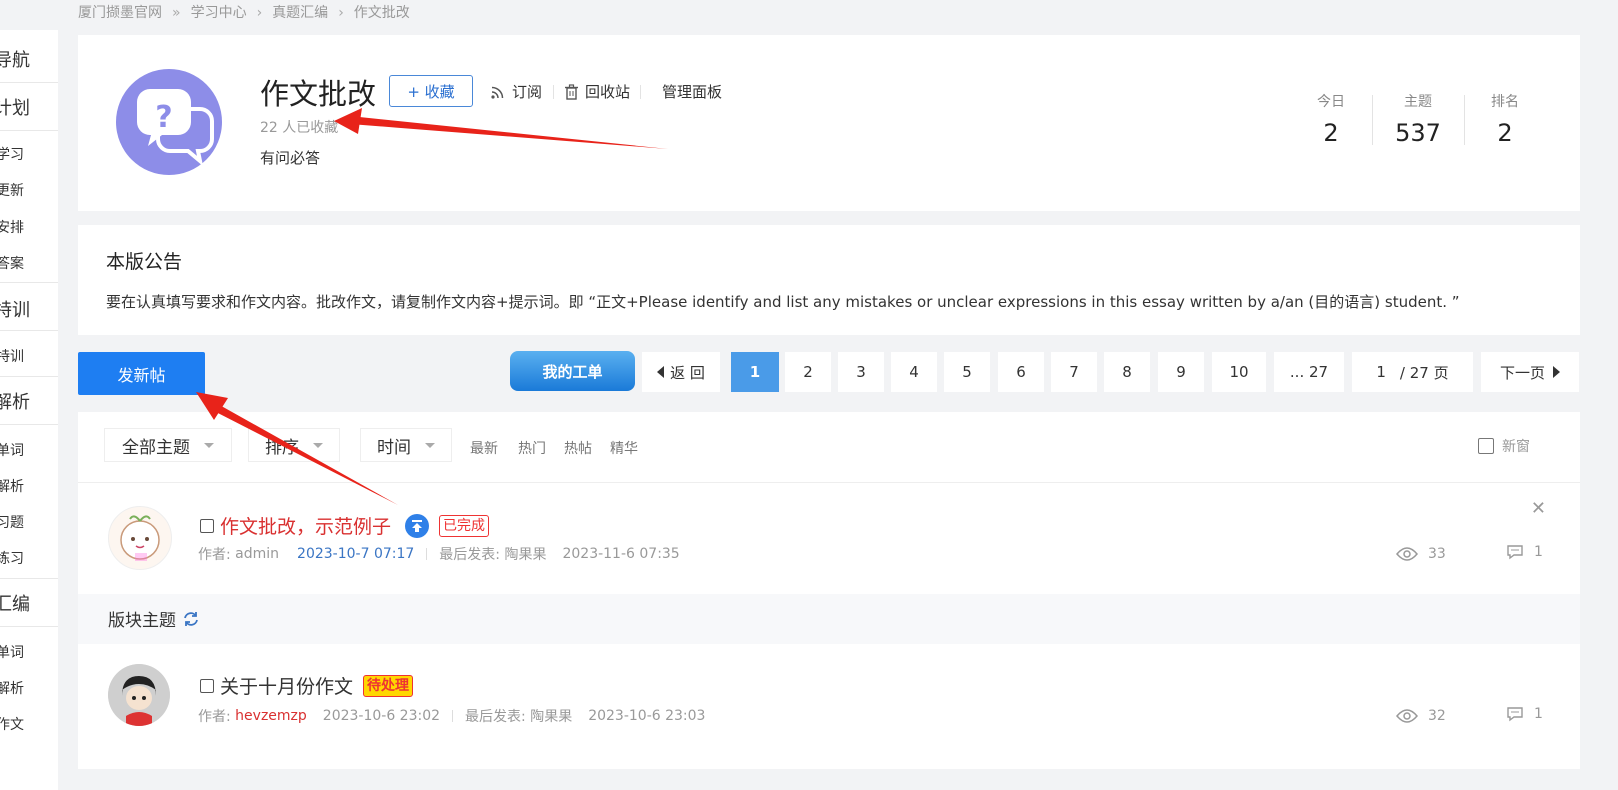  What do you see at coordinates (608, 92) in the screenshot?
I see `recycle-bin-label: 回收站` at bounding box center [608, 92].